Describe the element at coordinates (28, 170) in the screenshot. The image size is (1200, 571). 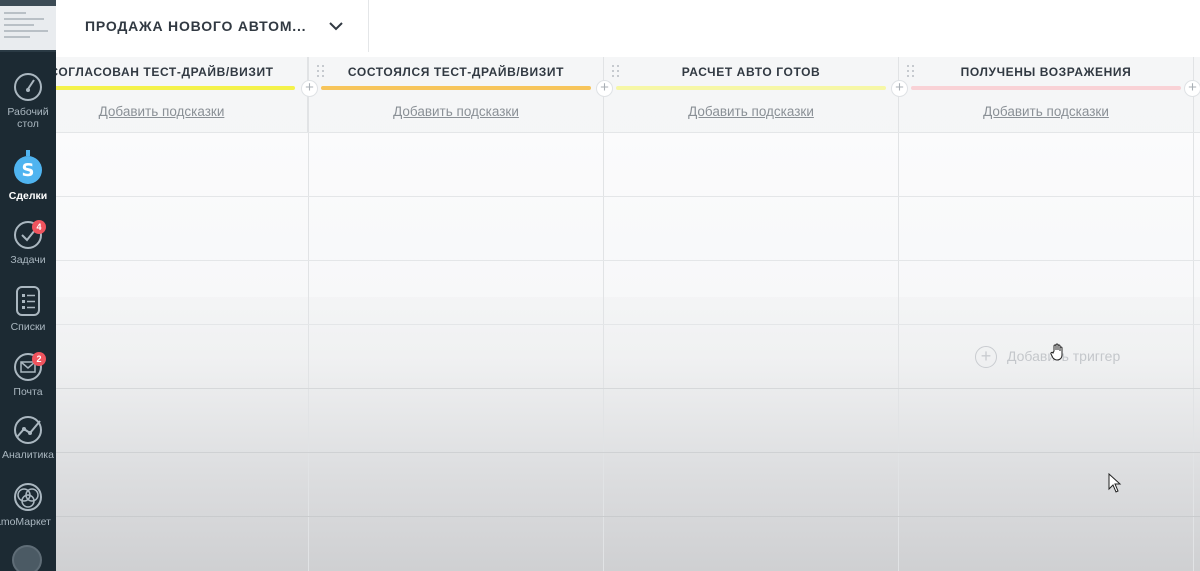
I see `svg-text: S` at that location.